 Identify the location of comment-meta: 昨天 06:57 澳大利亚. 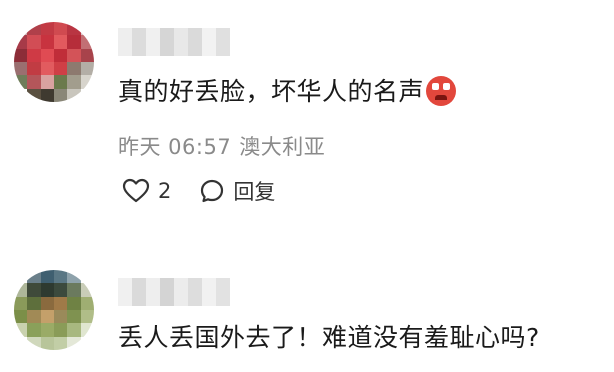
(221, 146).